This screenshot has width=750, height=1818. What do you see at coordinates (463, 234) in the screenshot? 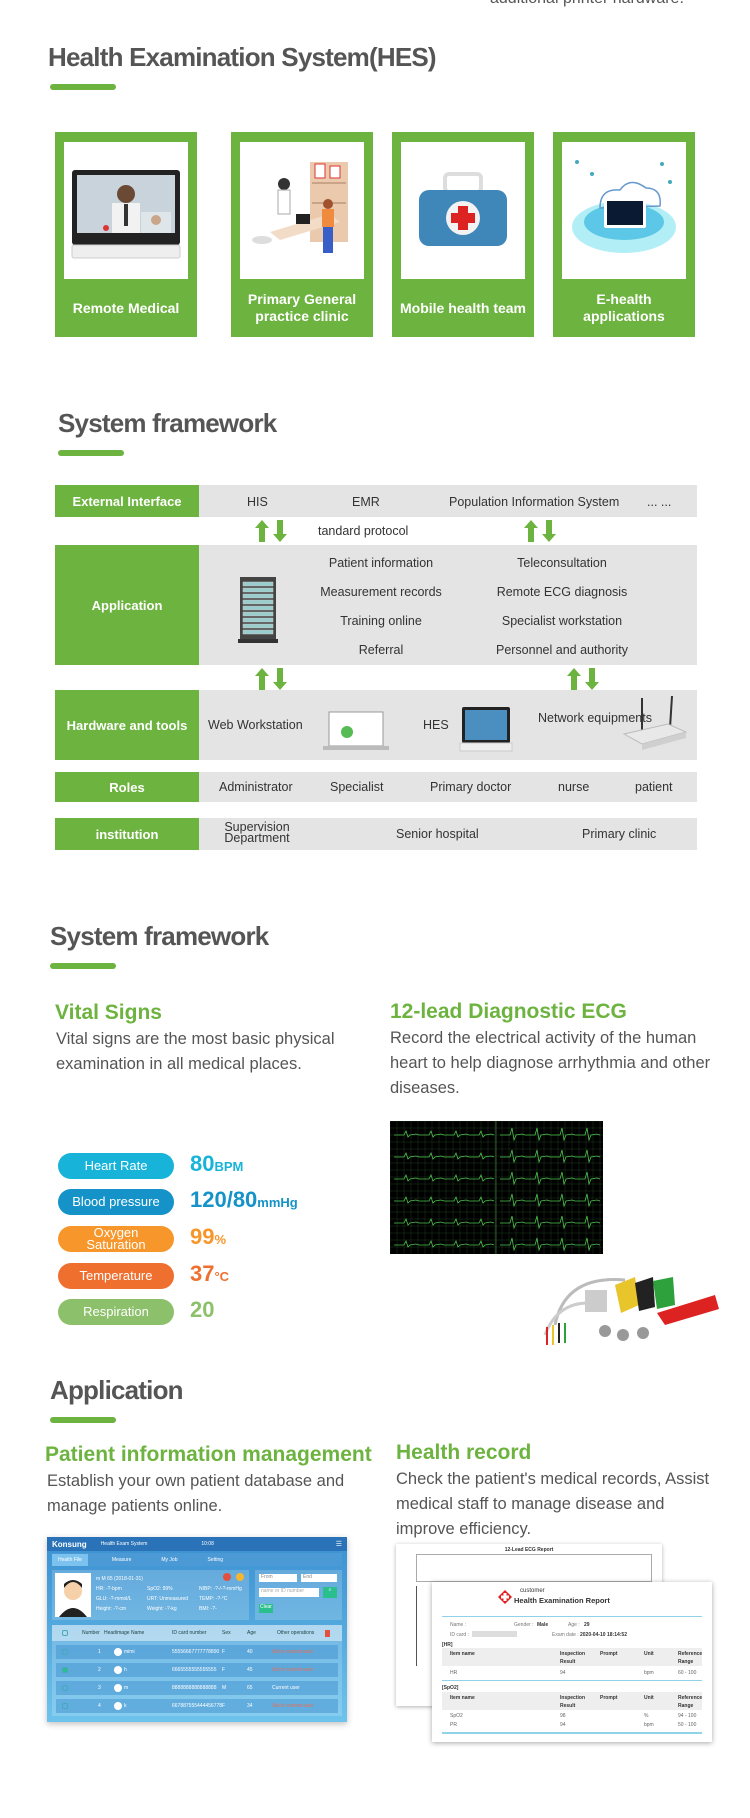
I see `hes-card-mobile-health-team: Mobile health team` at bounding box center [463, 234].